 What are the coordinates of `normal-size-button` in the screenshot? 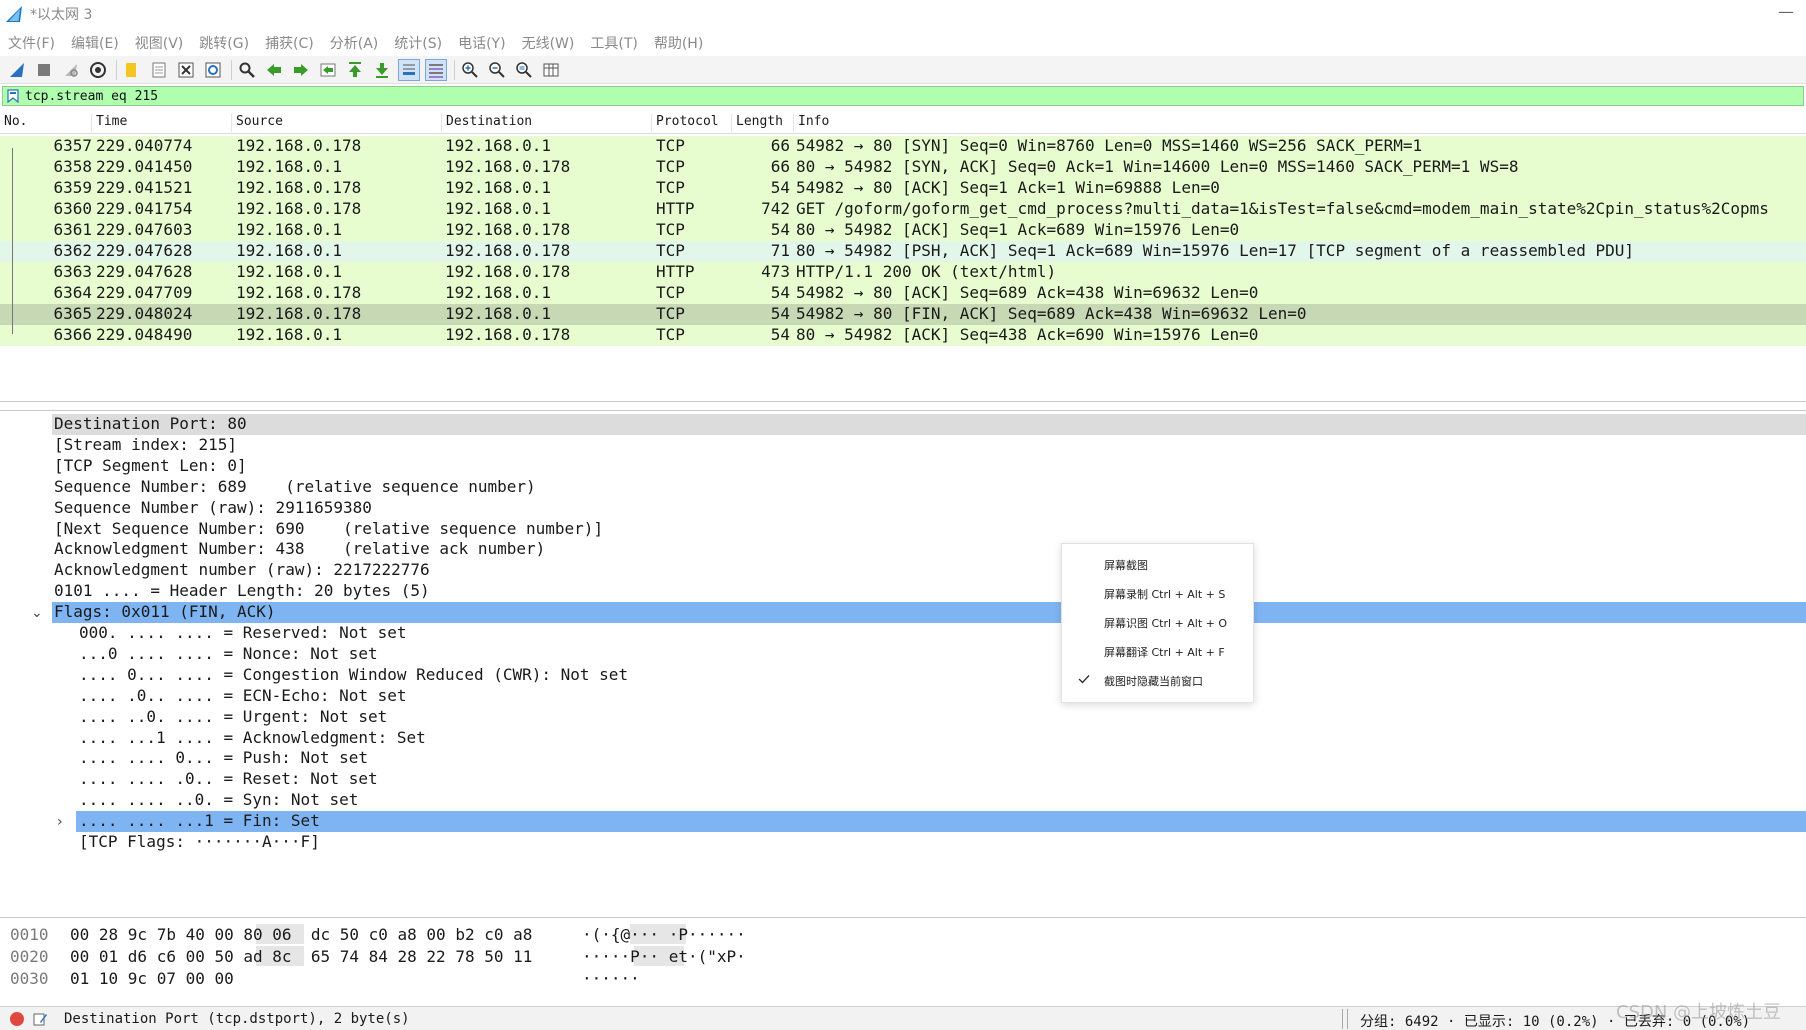 It's located at (524, 70).